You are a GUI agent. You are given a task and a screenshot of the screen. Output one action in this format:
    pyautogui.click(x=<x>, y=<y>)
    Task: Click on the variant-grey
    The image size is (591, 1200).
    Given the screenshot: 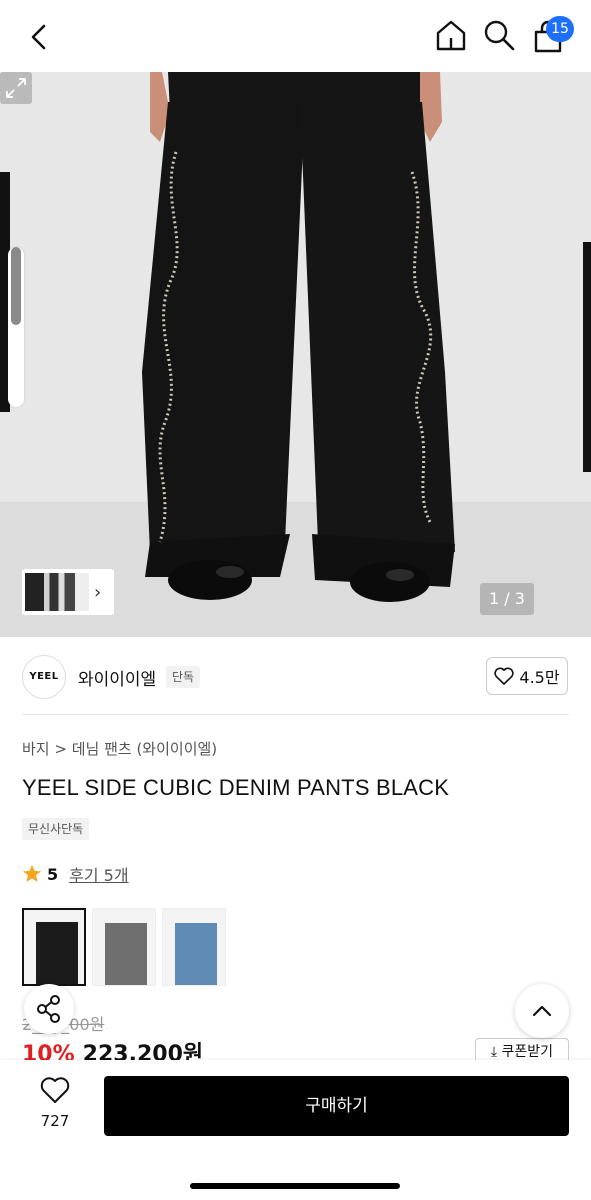 What is the action you would take?
    pyautogui.click(x=124, y=947)
    